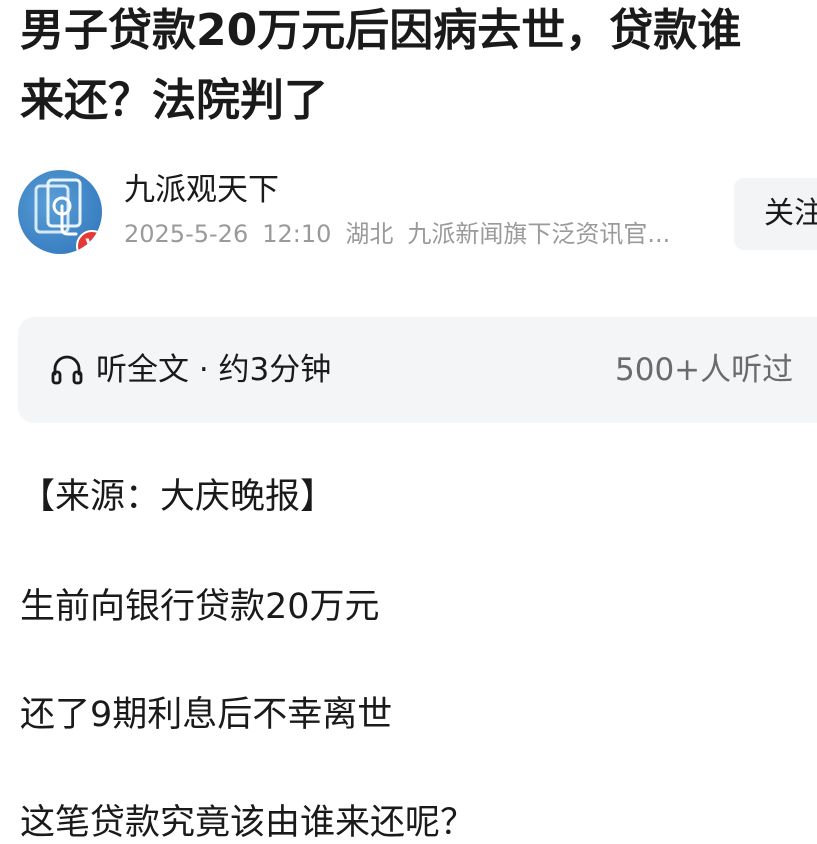 Image resolution: width=817 pixels, height=844 pixels. I want to click on article-paragraph: 这笔贷款究竟该由谁来还呢？, so click(248, 823).